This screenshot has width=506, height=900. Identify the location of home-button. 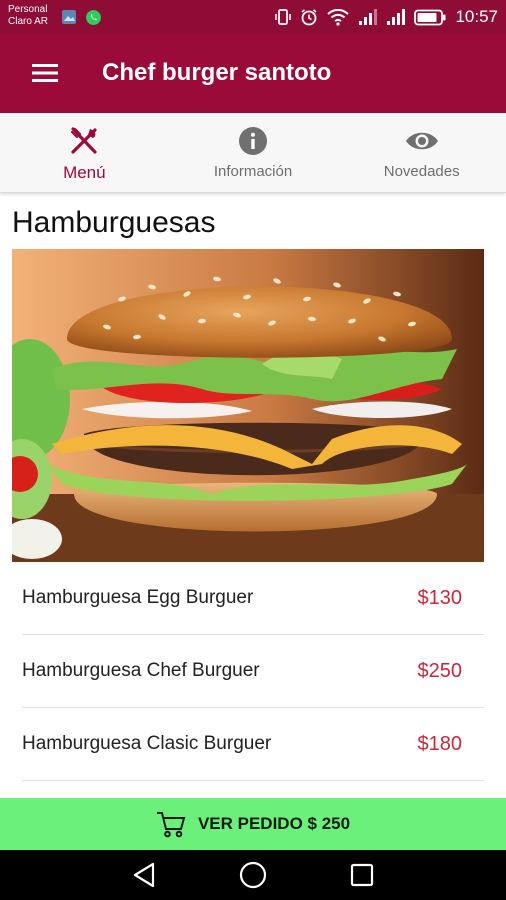
(253, 875).